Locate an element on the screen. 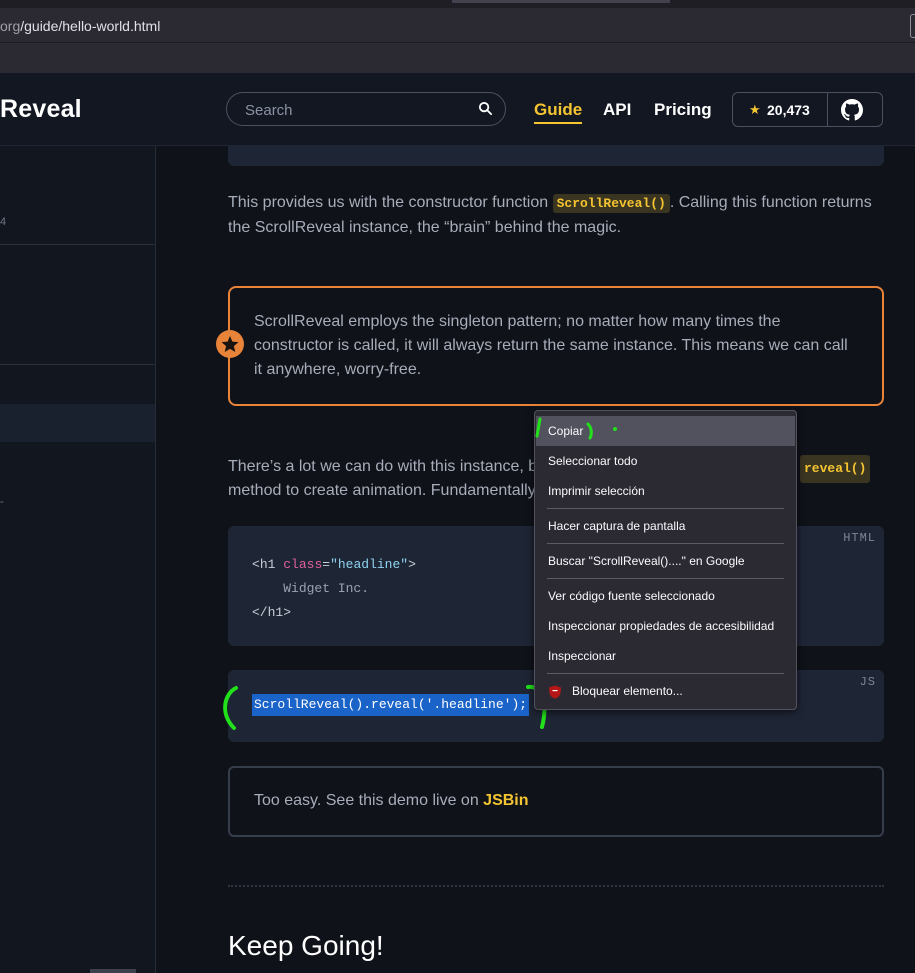 The width and height of the screenshot is (915, 973). url-text: org/guide/hello-world.html is located at coordinates (80, 26).